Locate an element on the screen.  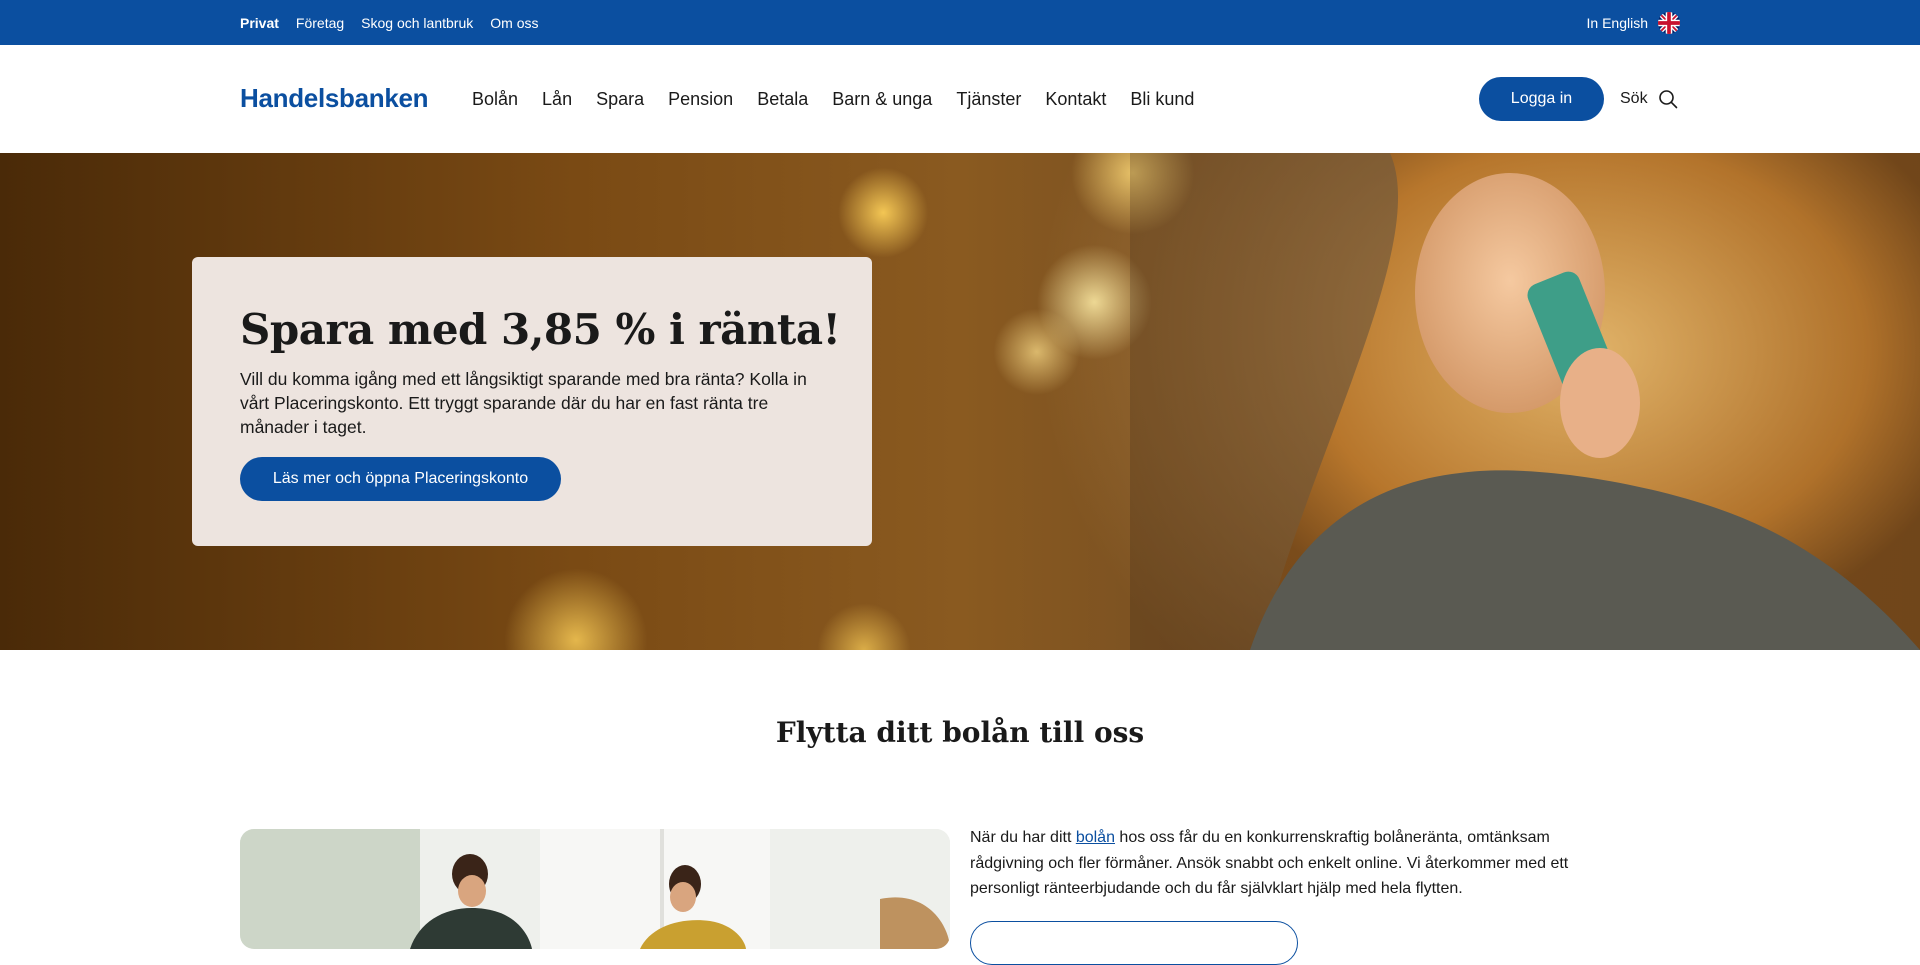
nav-item-pension: Pension is located at coordinates (700, 99).